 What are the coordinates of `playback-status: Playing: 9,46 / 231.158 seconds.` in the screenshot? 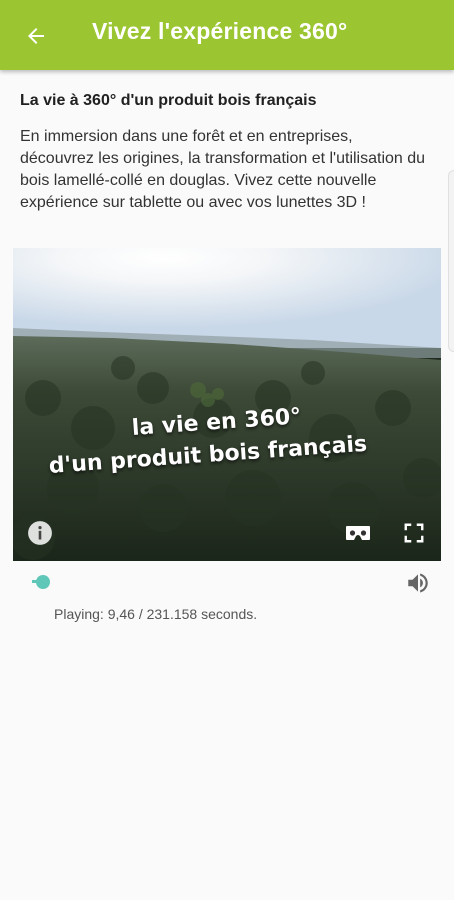 It's located at (156, 614).